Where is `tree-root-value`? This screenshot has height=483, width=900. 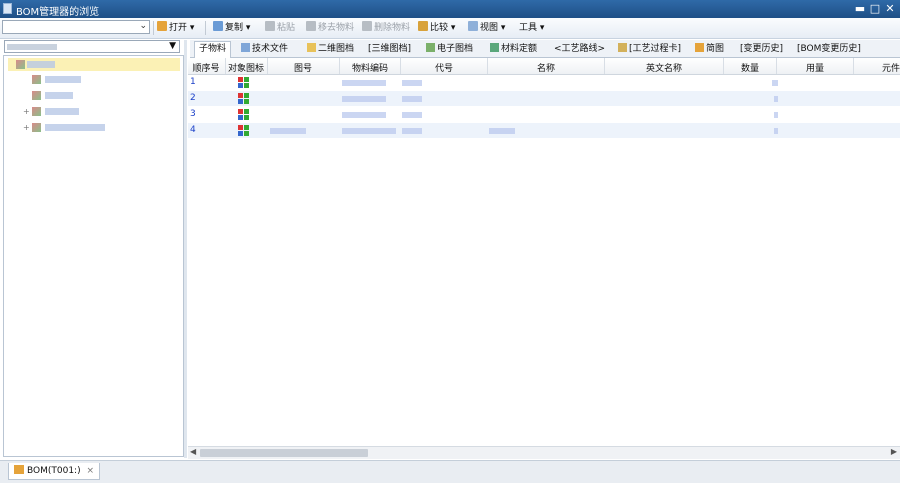
tree-root-value is located at coordinates (32, 47).